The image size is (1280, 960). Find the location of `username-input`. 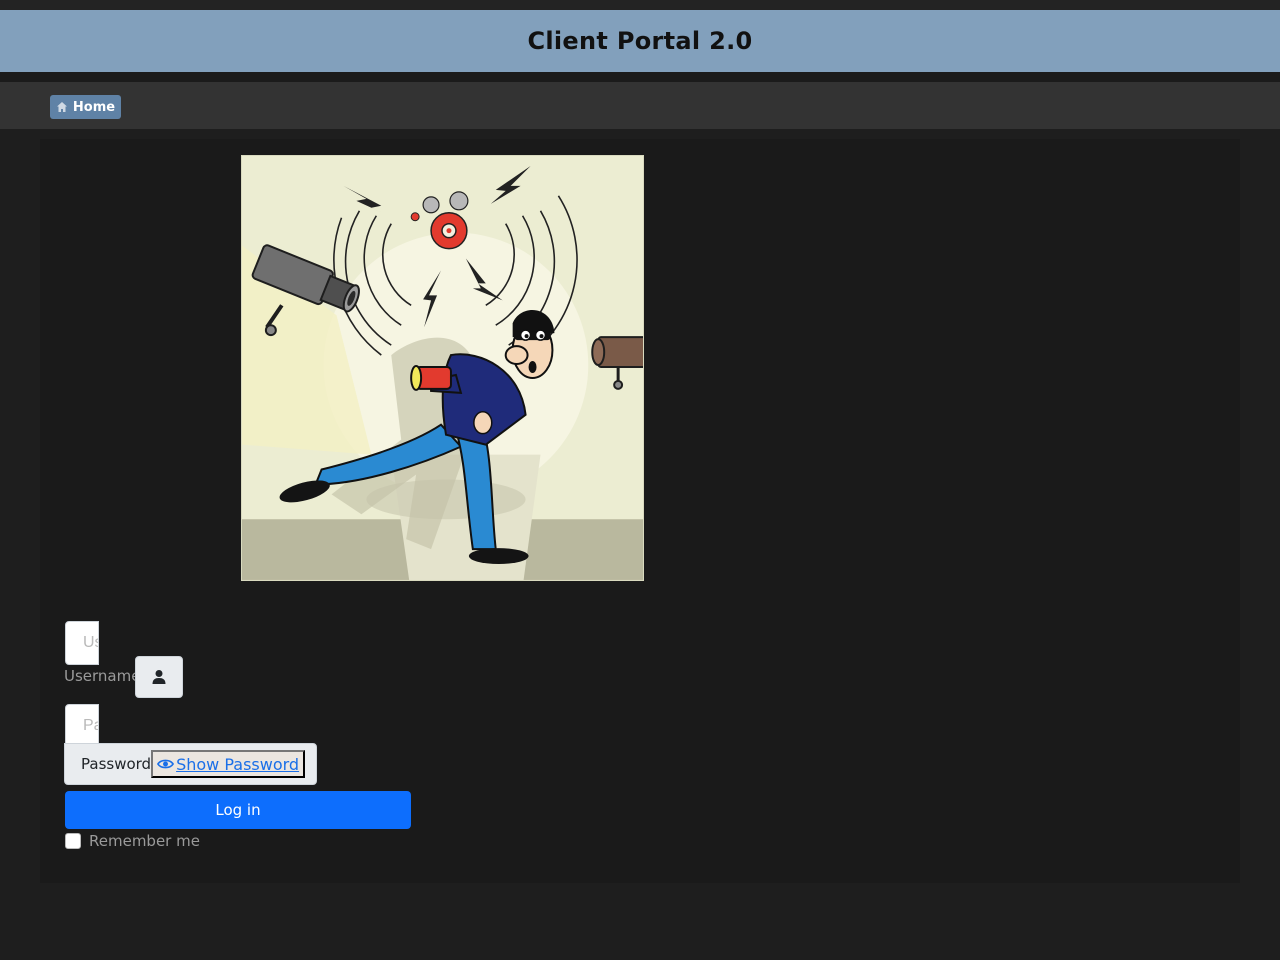

username-input is located at coordinates (82, 643).